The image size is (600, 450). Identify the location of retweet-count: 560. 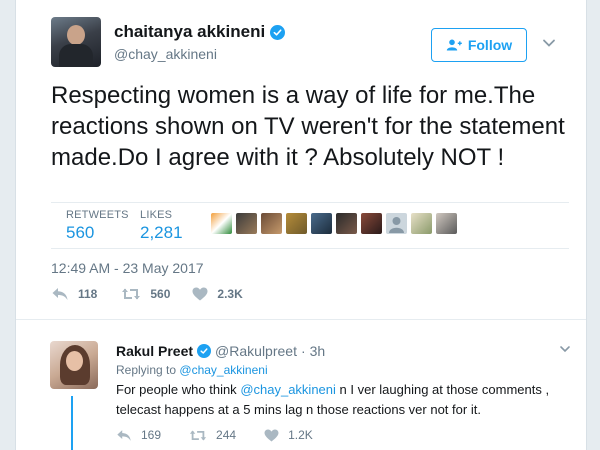
(160, 294).